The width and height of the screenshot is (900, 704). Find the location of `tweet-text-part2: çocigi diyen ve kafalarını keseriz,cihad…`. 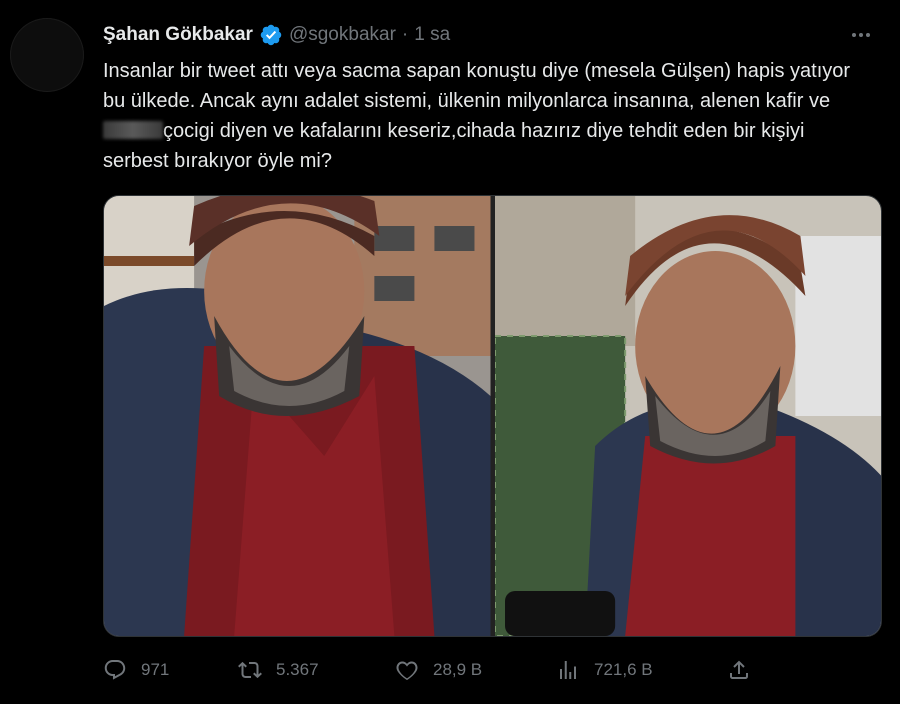

tweet-text-part2: çocigi diyen ve kafalarını keseriz,cihad… is located at coordinates (454, 146).